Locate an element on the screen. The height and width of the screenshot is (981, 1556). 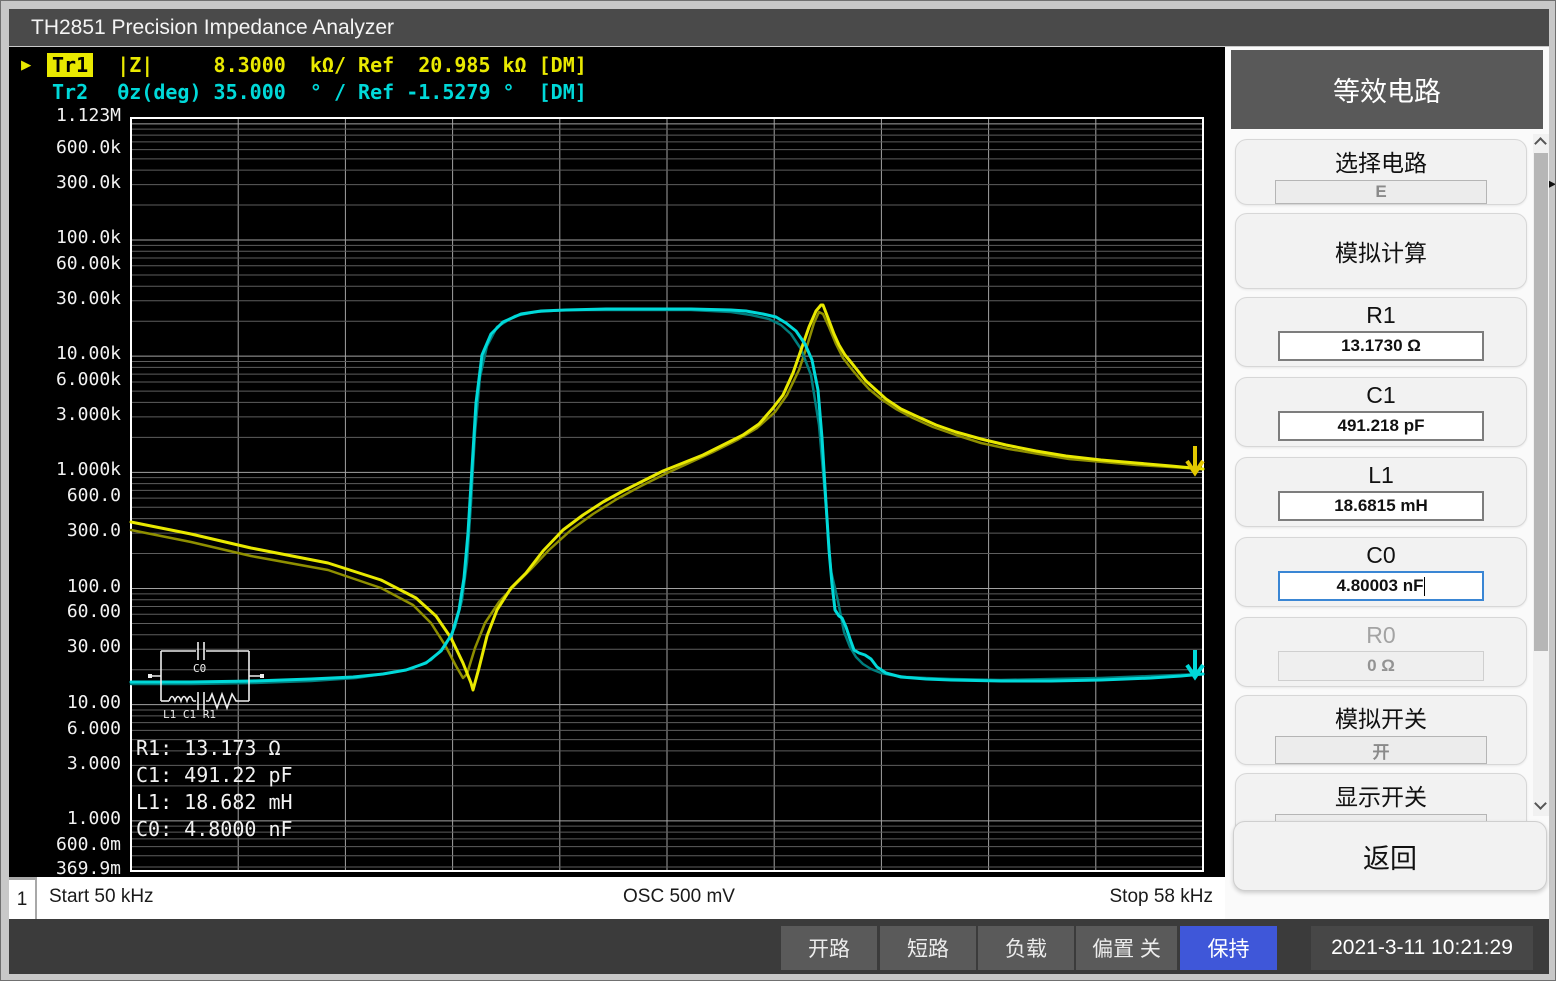
circuit-series-label: L1 C1 R1 is located at coordinates (189, 713).